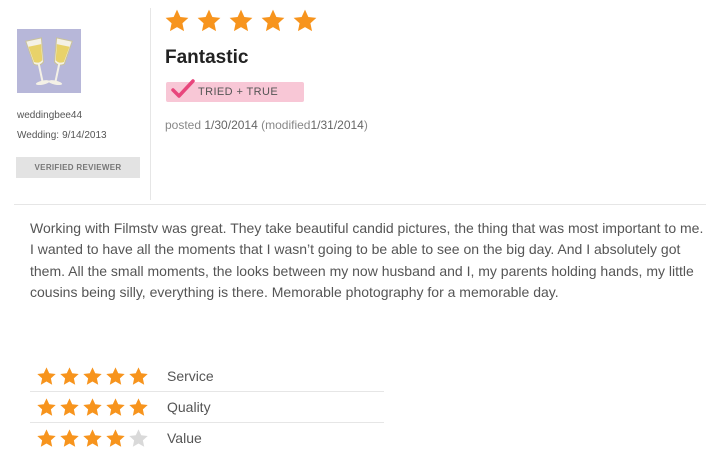 The height and width of the screenshot is (458, 720). I want to click on wedding-date-value: 9/14/2013, so click(84, 135).